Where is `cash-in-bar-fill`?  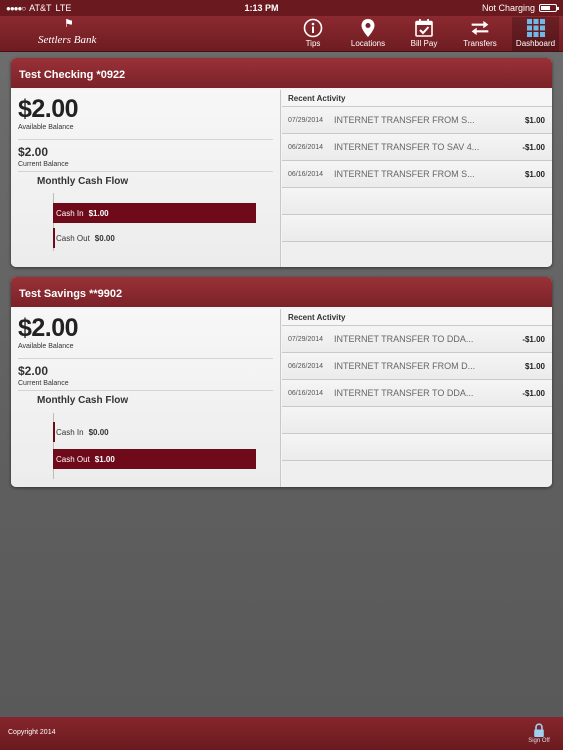 cash-in-bar-fill is located at coordinates (54, 432).